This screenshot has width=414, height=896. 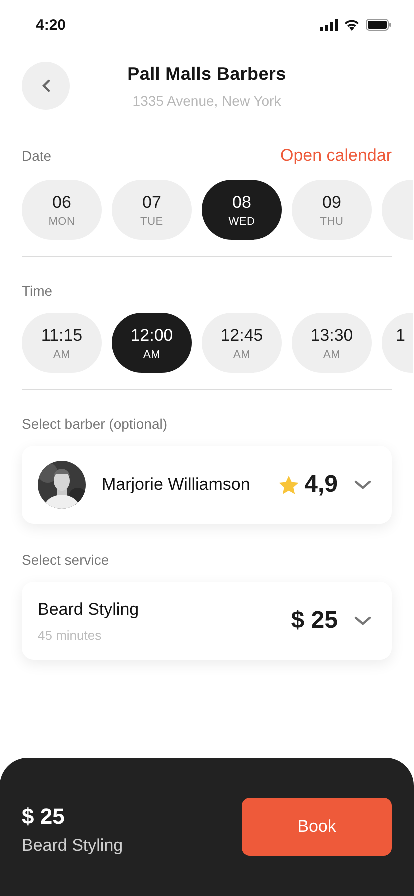 I want to click on time-pill: 11:15 AM, so click(x=62, y=343).